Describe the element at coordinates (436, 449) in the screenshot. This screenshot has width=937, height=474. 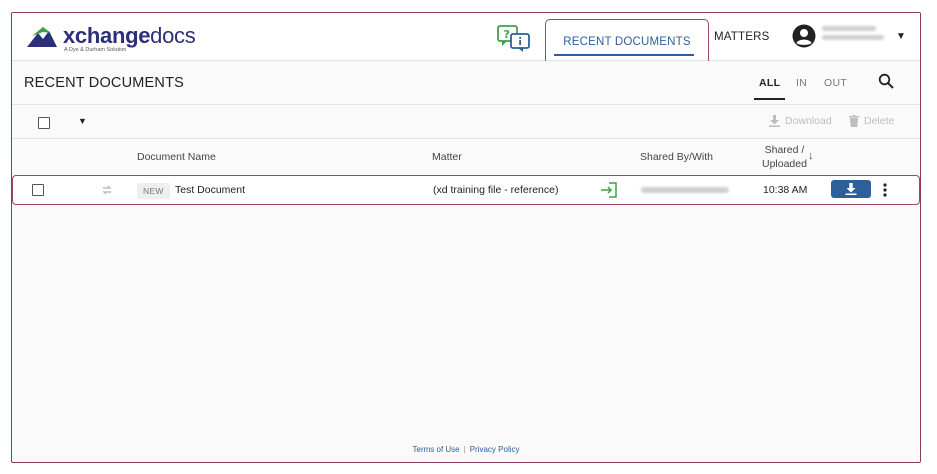
I see `terms-of-use-link: Terms of Use` at that location.